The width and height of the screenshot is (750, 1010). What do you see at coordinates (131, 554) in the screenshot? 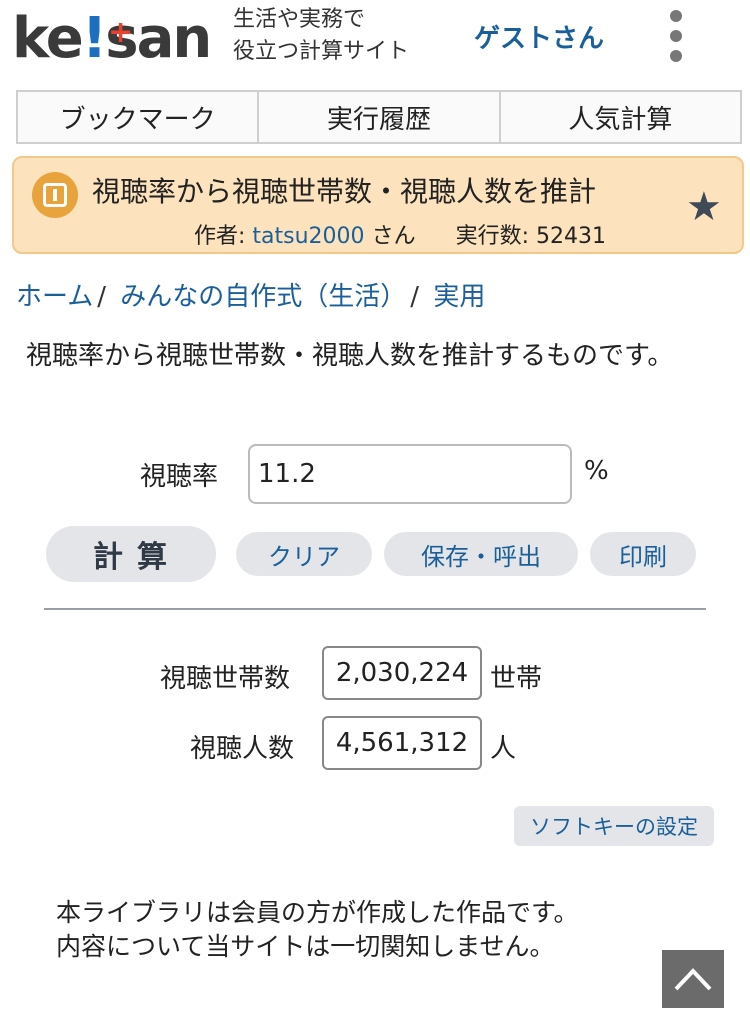
I see `calculate-button: 計算` at bounding box center [131, 554].